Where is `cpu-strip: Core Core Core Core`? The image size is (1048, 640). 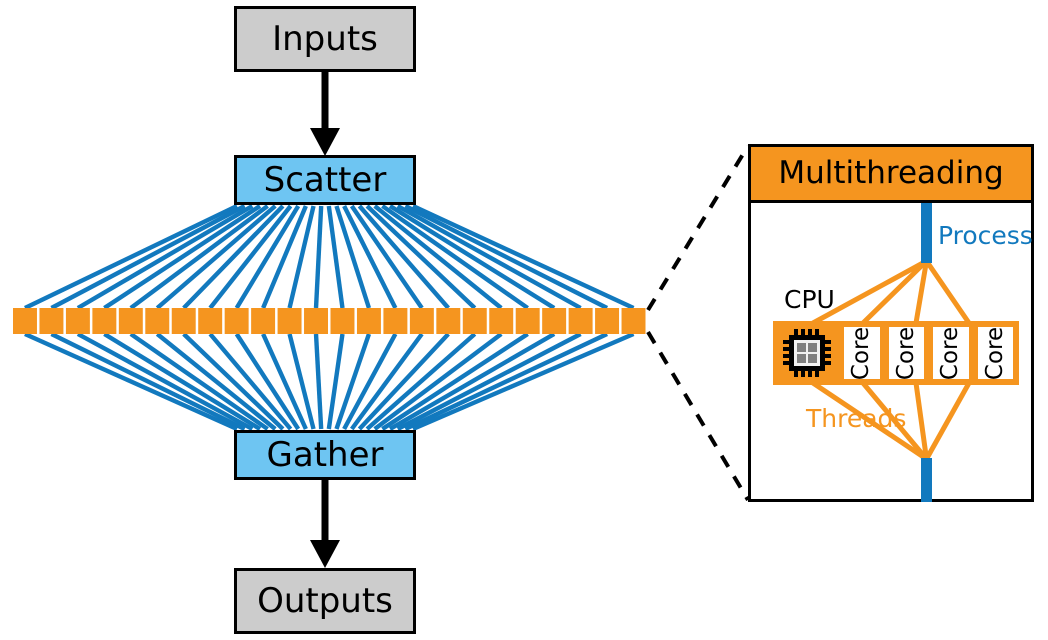 cpu-strip: Core Core Core Core is located at coordinates (896, 353).